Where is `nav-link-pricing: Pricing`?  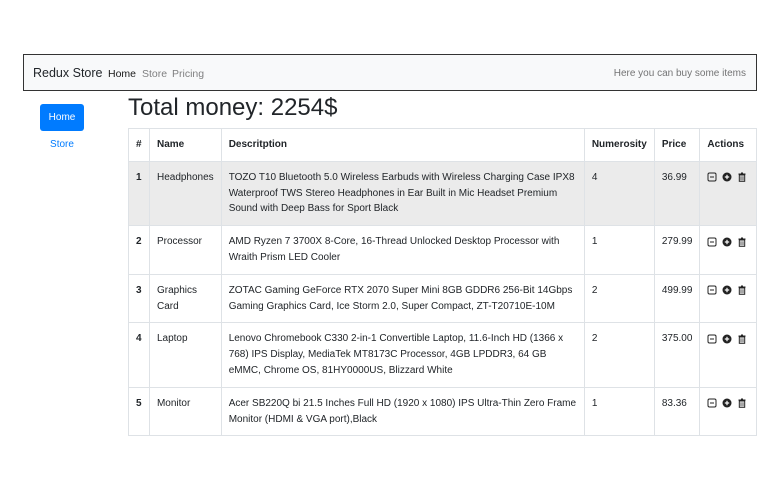 nav-link-pricing: Pricing is located at coordinates (188, 74).